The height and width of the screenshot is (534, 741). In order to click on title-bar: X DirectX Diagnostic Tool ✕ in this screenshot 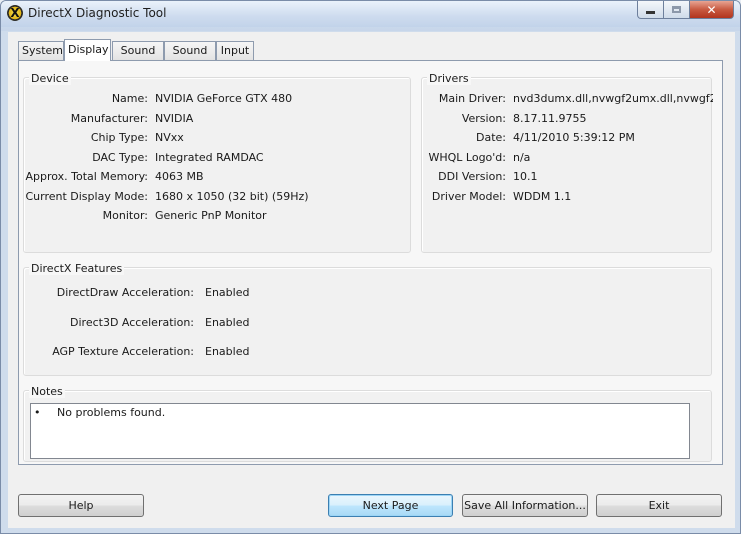, I will do `click(370, 14)`.